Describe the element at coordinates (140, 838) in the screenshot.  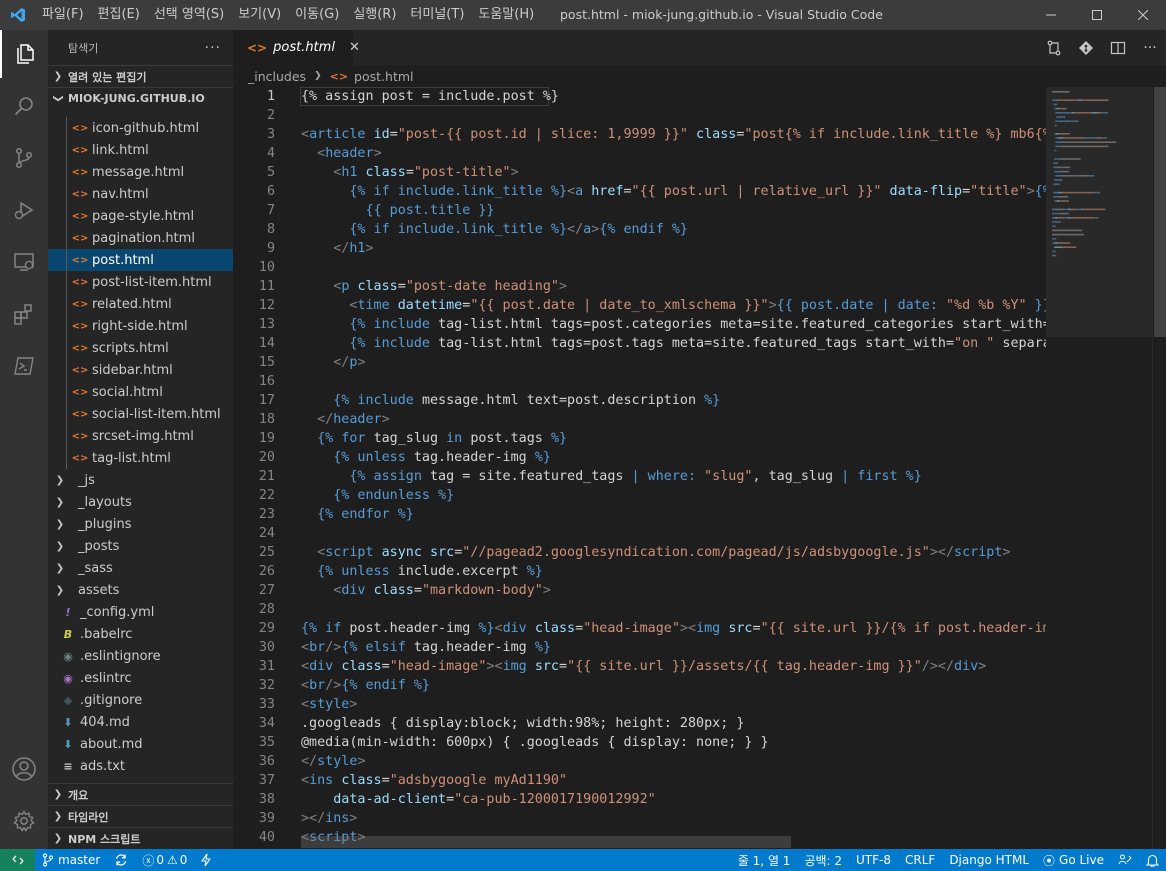
I see `sidebar-section: ❯ NPM 스크립트` at that location.